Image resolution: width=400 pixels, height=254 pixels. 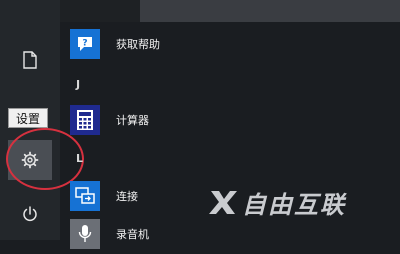 I want to click on app-label: 获取帮助, so click(x=138, y=44).